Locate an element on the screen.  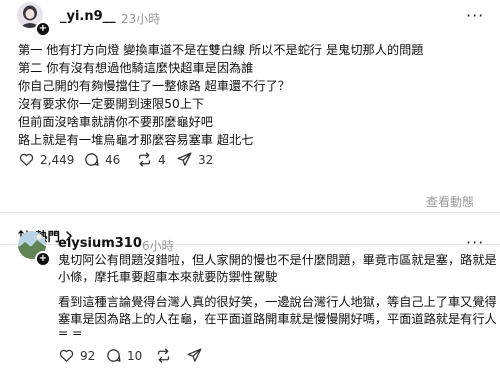
like-button: 2,449 is located at coordinates (46, 159).